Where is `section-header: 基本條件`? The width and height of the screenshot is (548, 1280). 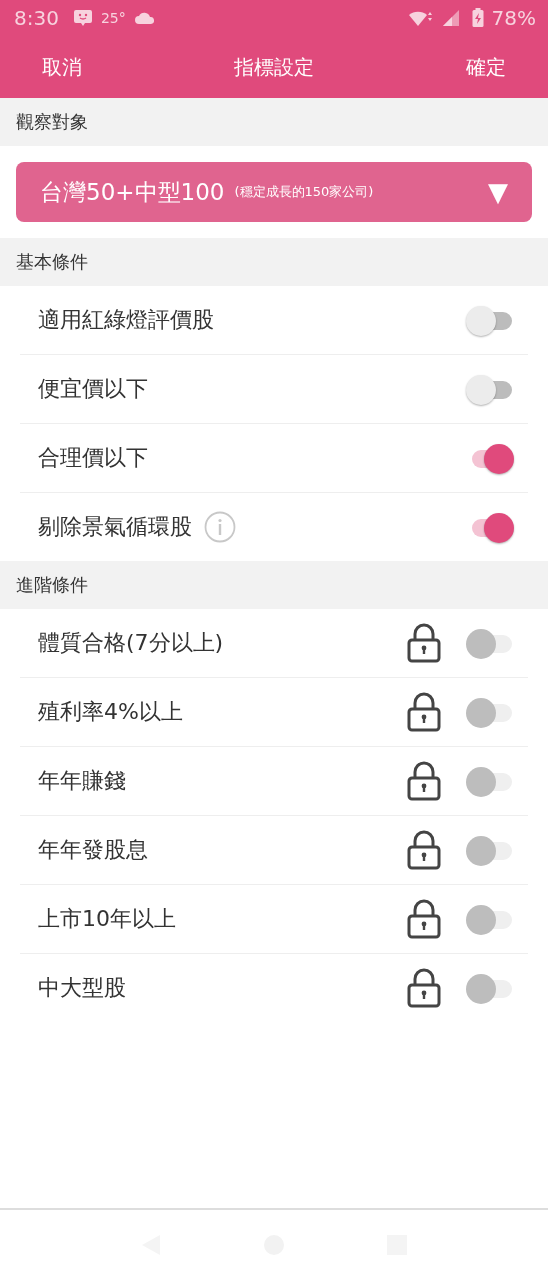
section-header: 基本條件 is located at coordinates (274, 262).